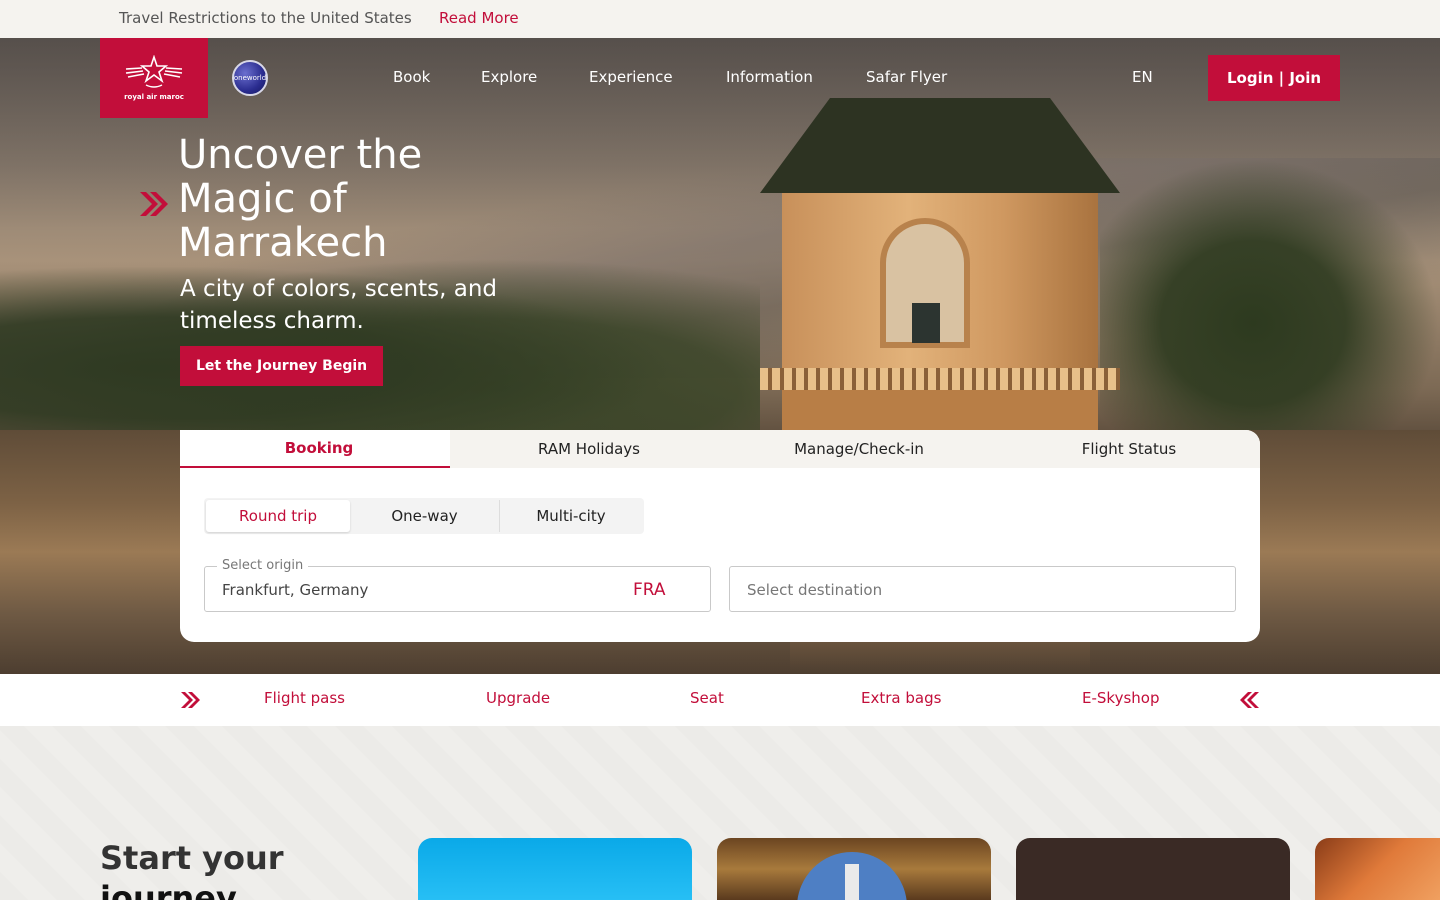 The image size is (1440, 900). What do you see at coordinates (302, 698) in the screenshot?
I see `quick-link-flight-pass: Flight pass` at bounding box center [302, 698].